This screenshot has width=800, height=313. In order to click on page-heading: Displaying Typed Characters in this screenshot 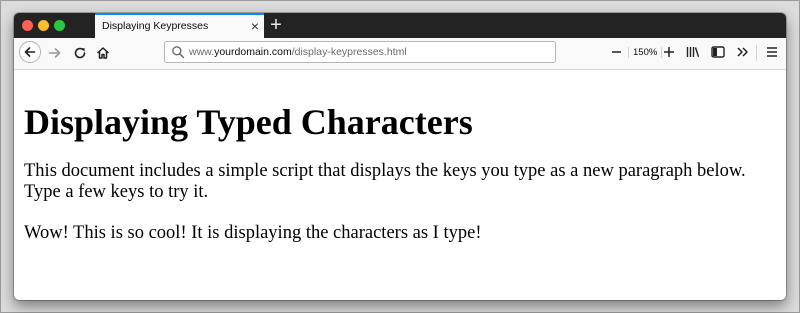, I will do `click(248, 122)`.